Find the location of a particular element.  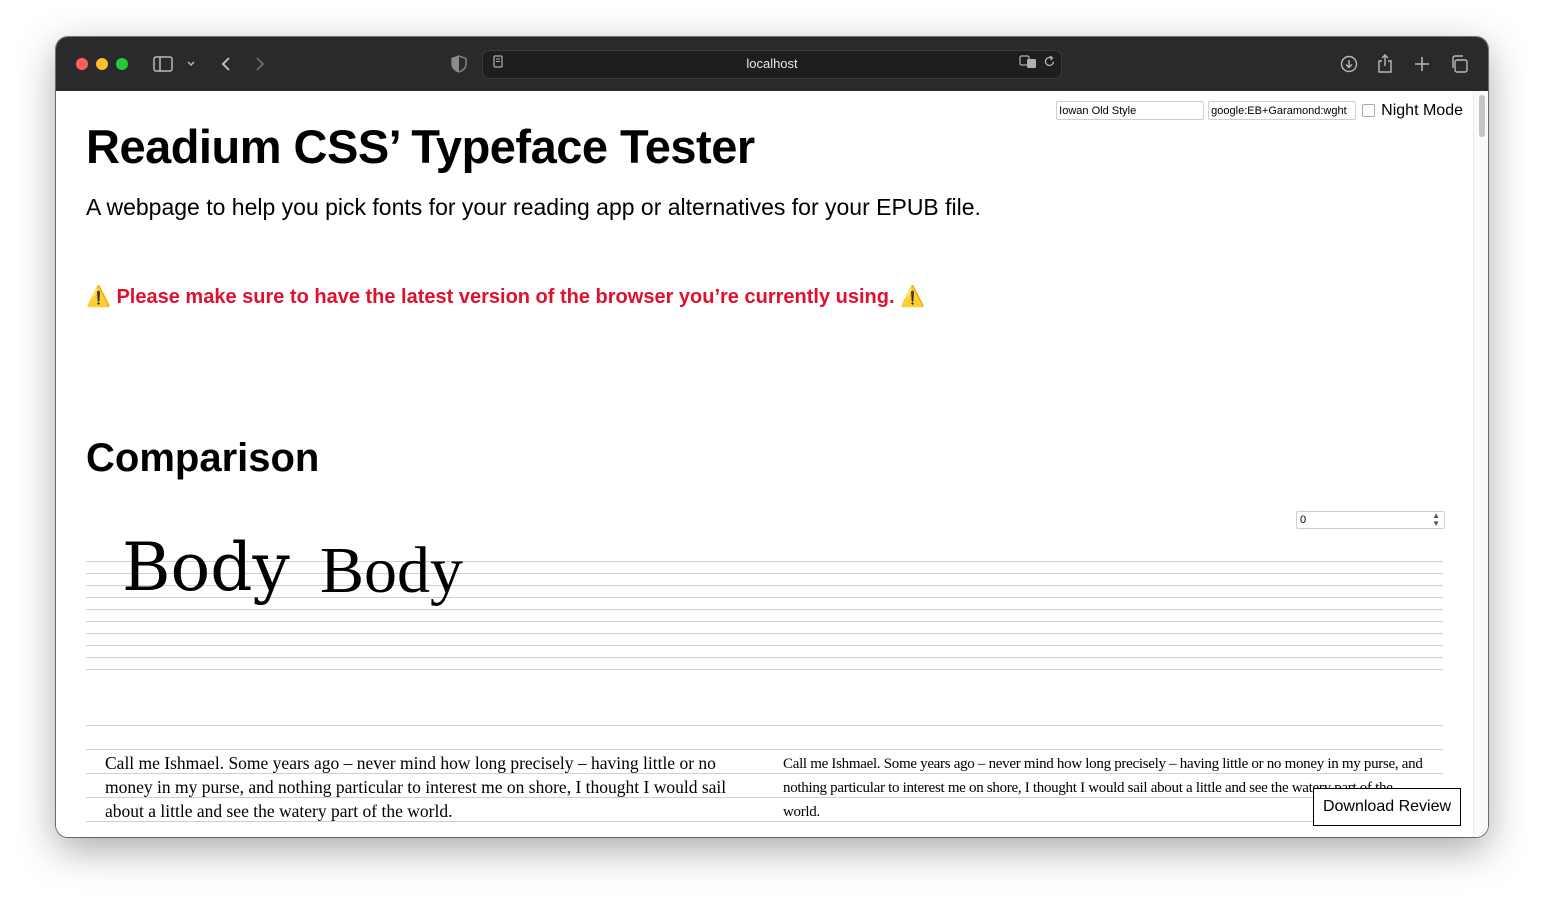

address-bar: localhost is located at coordinates (772, 64).